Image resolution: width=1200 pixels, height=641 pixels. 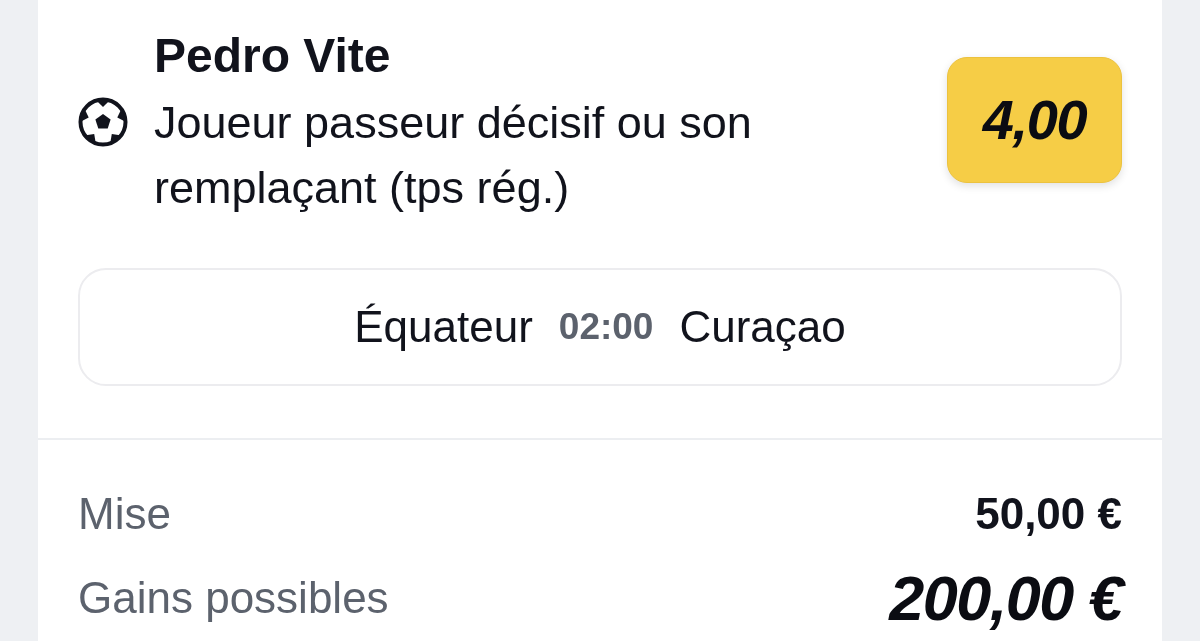 I want to click on stake-amount: 50,00 €, so click(x=1048, y=514).